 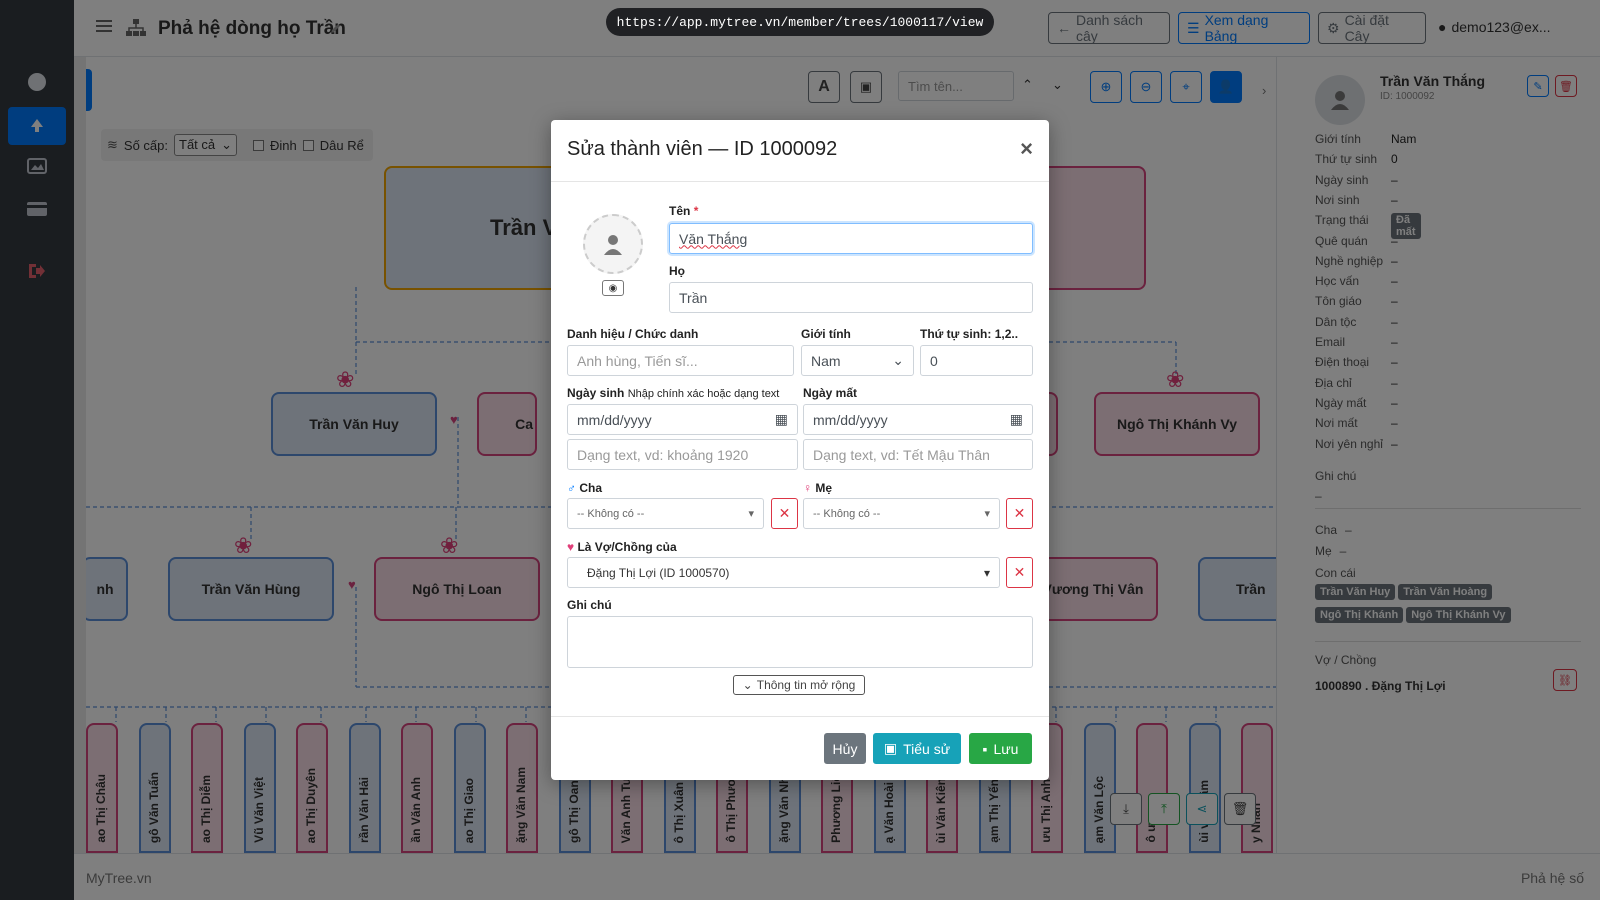 What do you see at coordinates (807, 488) in the screenshot?
I see `female-icon: ♀` at bounding box center [807, 488].